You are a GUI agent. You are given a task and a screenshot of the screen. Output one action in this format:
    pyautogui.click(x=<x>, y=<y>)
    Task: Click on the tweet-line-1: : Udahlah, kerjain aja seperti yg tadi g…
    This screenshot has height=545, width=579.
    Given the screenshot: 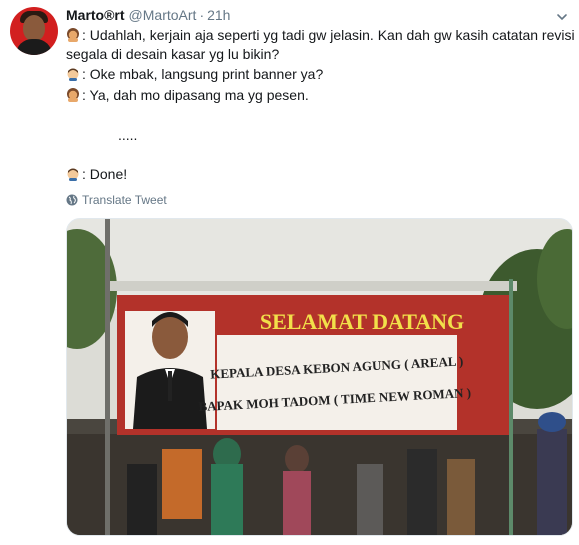 What is the action you would take?
    pyautogui.click(x=320, y=35)
    